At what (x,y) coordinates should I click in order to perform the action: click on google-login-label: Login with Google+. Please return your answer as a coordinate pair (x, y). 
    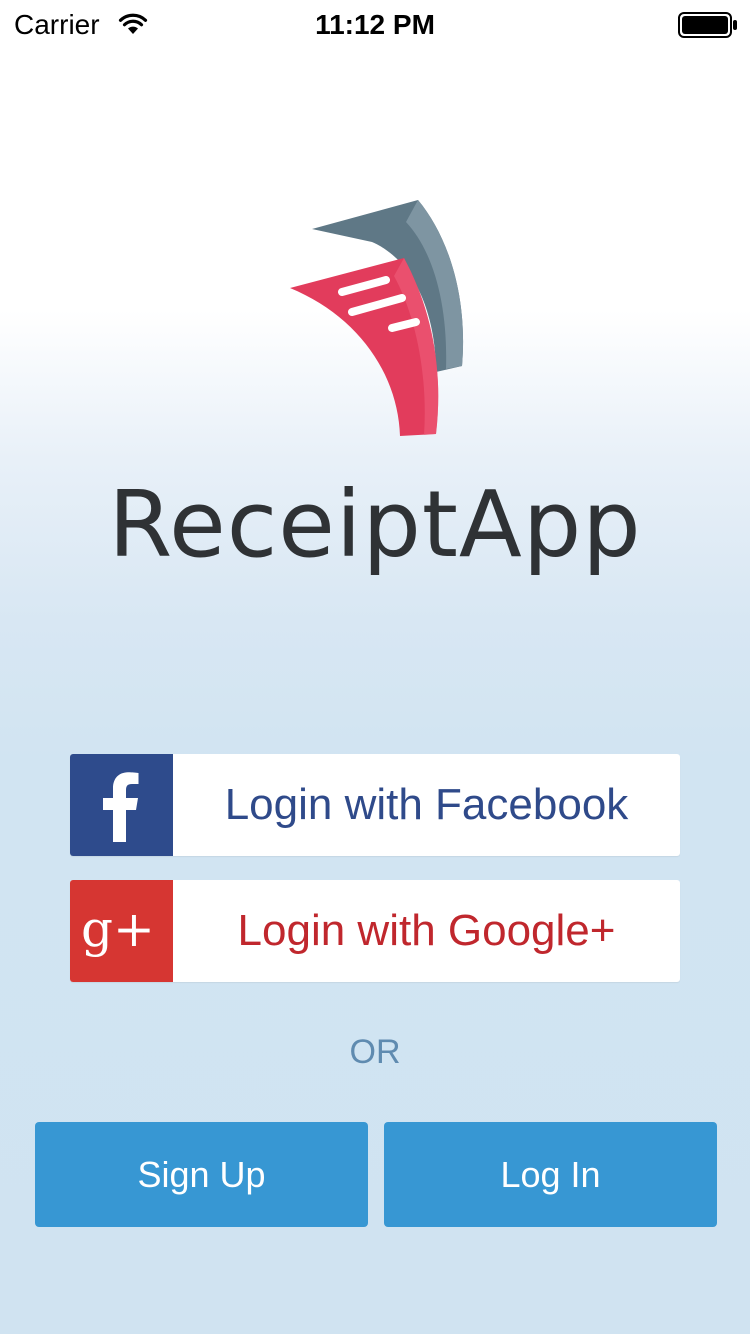
    Looking at the image, I should click on (426, 930).